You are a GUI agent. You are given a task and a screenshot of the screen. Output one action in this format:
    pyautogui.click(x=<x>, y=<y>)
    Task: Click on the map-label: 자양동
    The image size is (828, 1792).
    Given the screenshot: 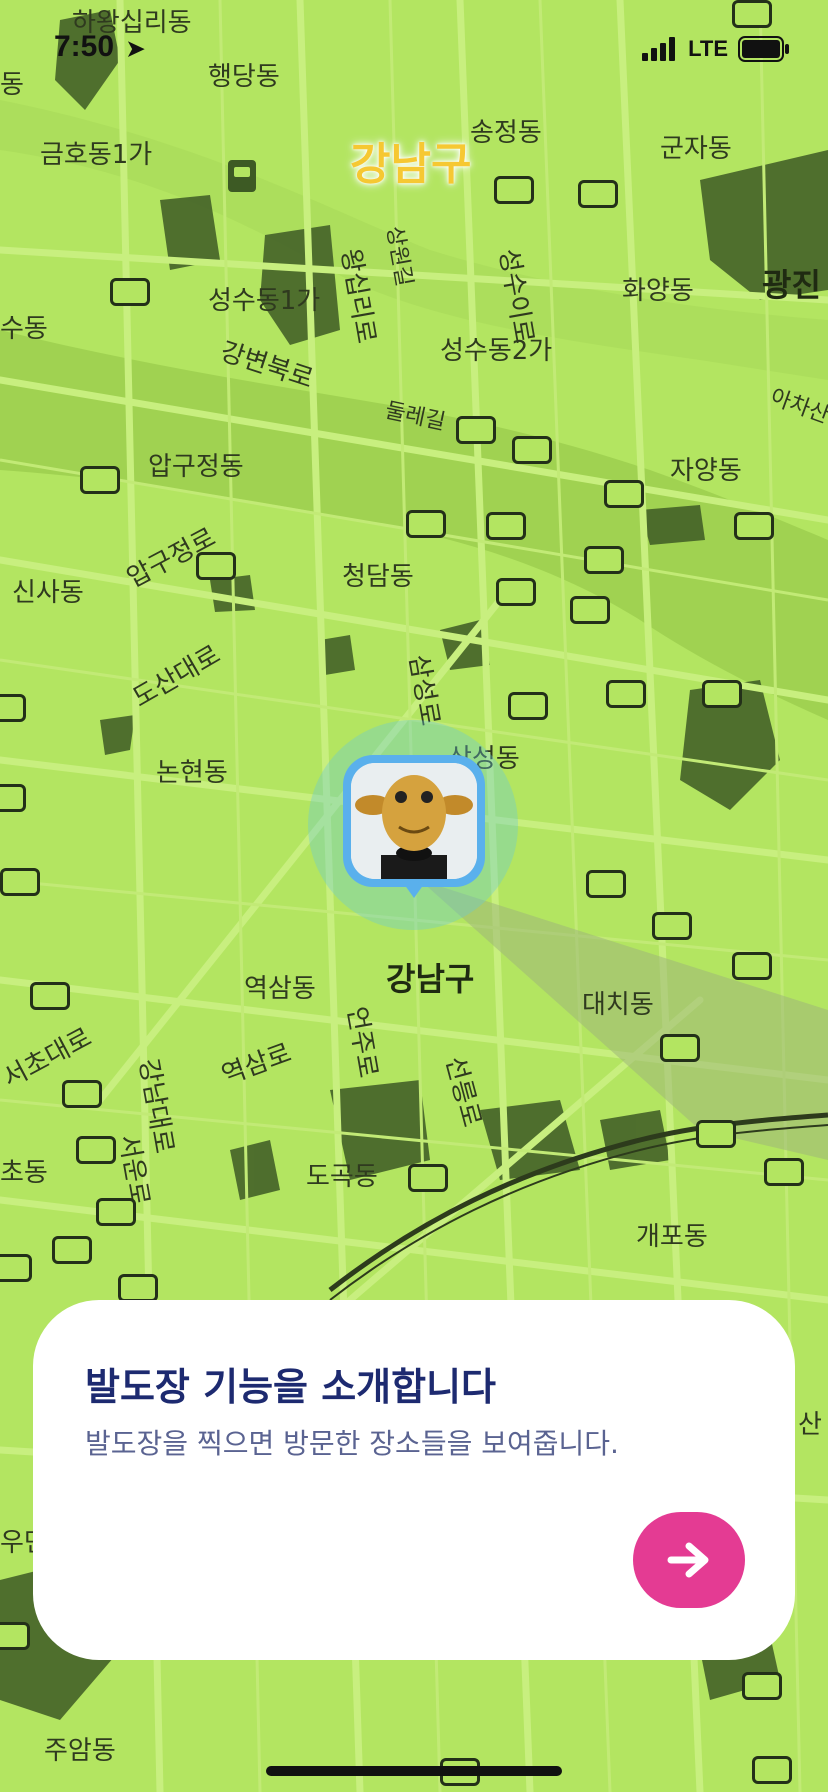 What is the action you would take?
    pyautogui.click(x=706, y=471)
    